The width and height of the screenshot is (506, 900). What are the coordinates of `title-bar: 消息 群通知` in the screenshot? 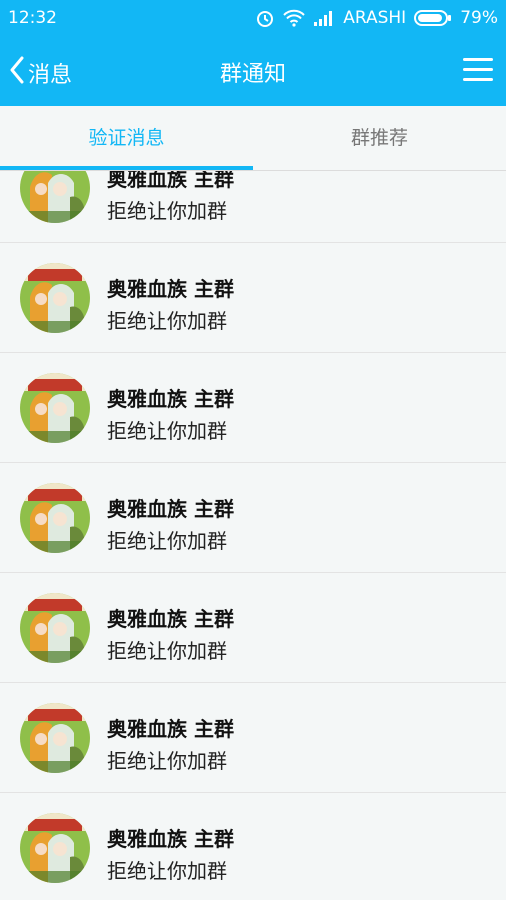 It's located at (253, 71).